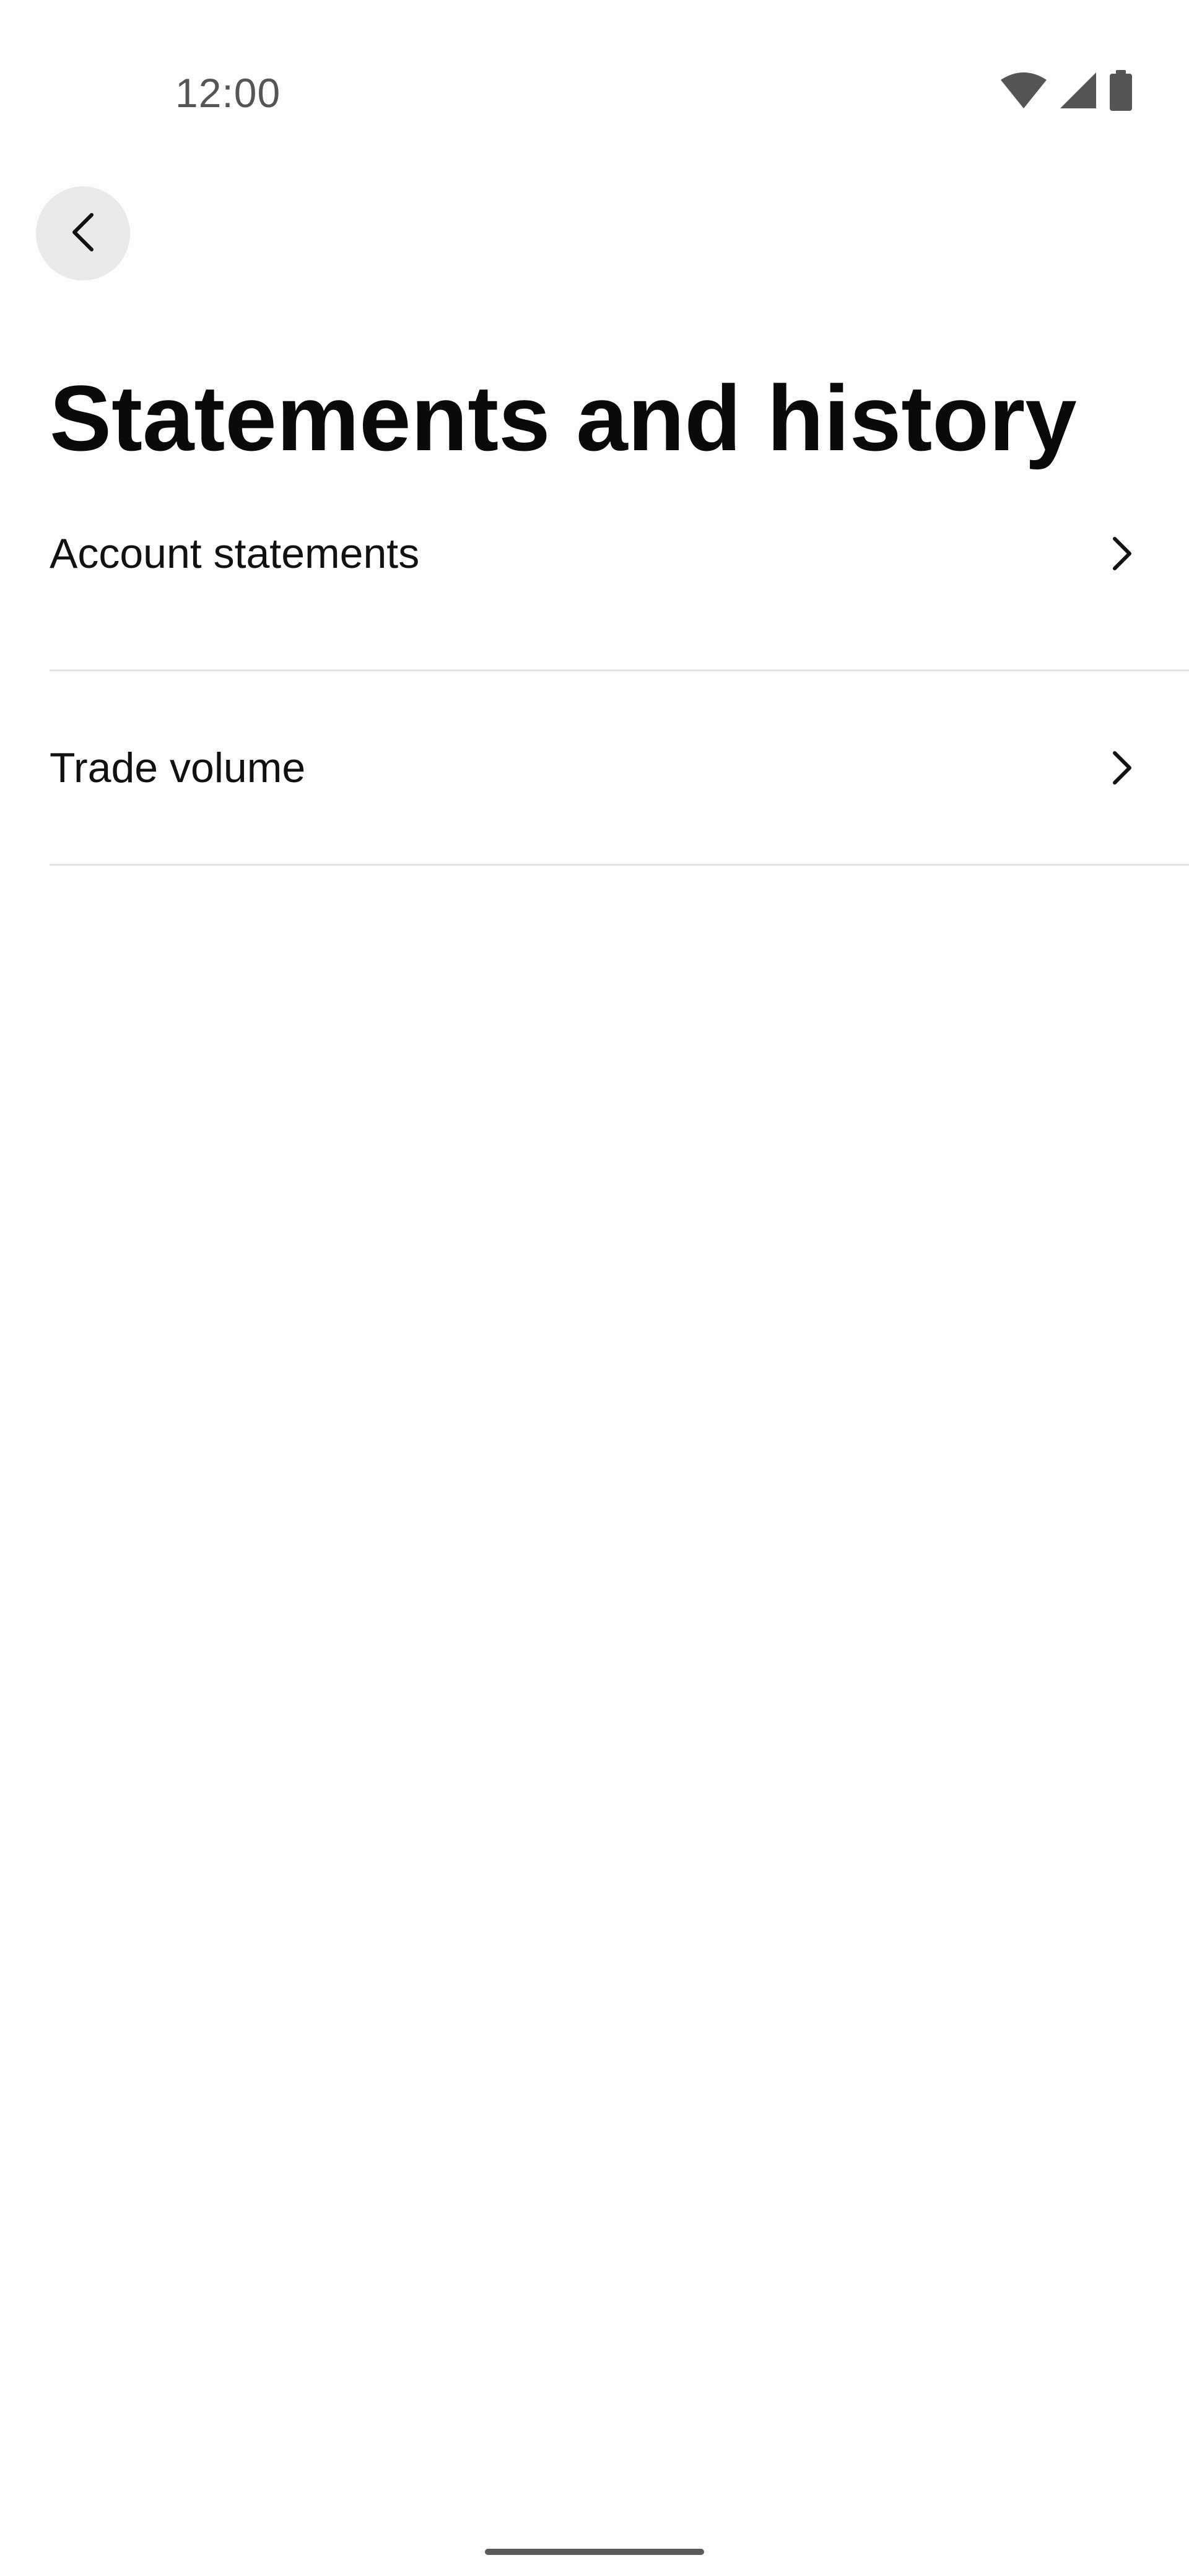  What do you see at coordinates (235, 554) in the screenshot?
I see `menu-item-label: Account statements` at bounding box center [235, 554].